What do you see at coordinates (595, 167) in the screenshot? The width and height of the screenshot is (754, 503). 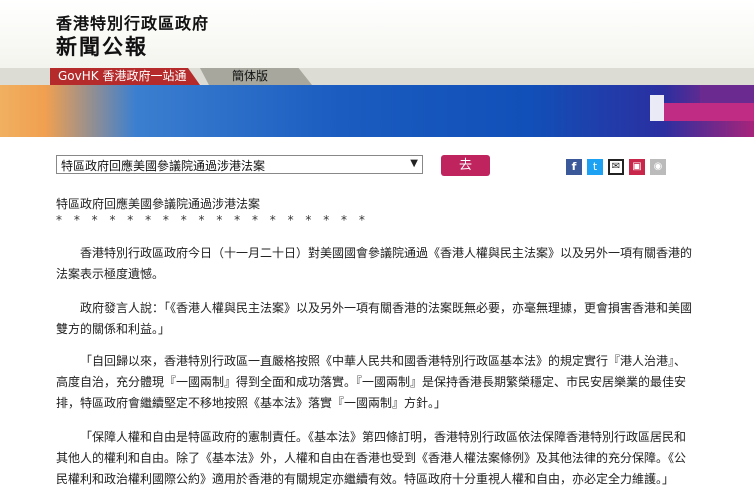 I see `twitter-icon: t` at bounding box center [595, 167].